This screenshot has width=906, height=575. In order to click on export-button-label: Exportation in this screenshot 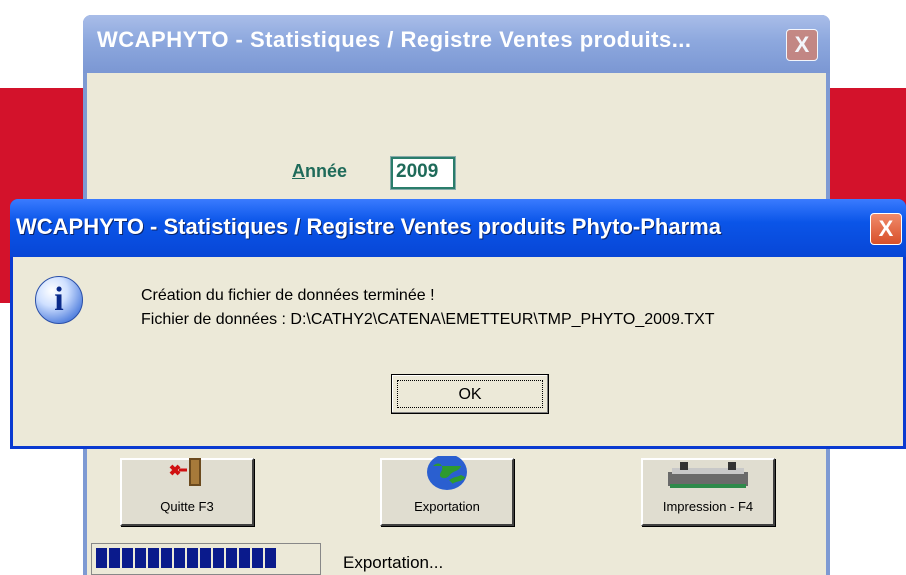, I will do `click(447, 506)`.